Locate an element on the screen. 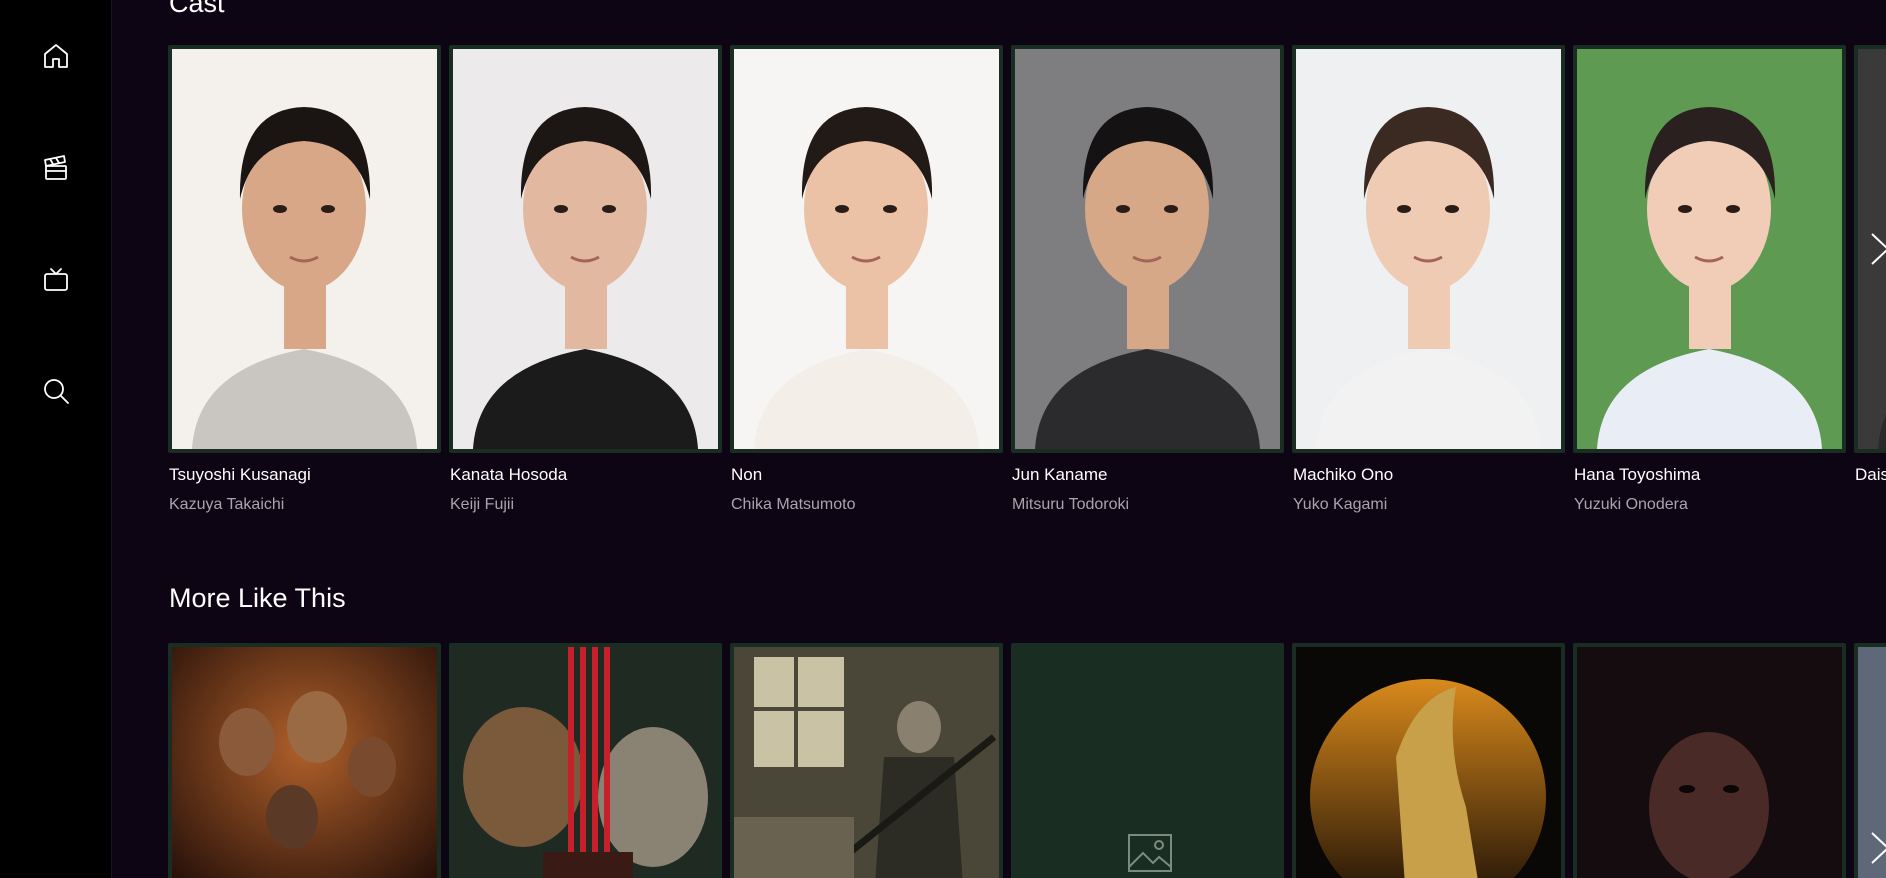 This screenshot has width=1886, height=878. cast-card: Kanata Hosoda Keiji Fujii is located at coordinates (585, 279).